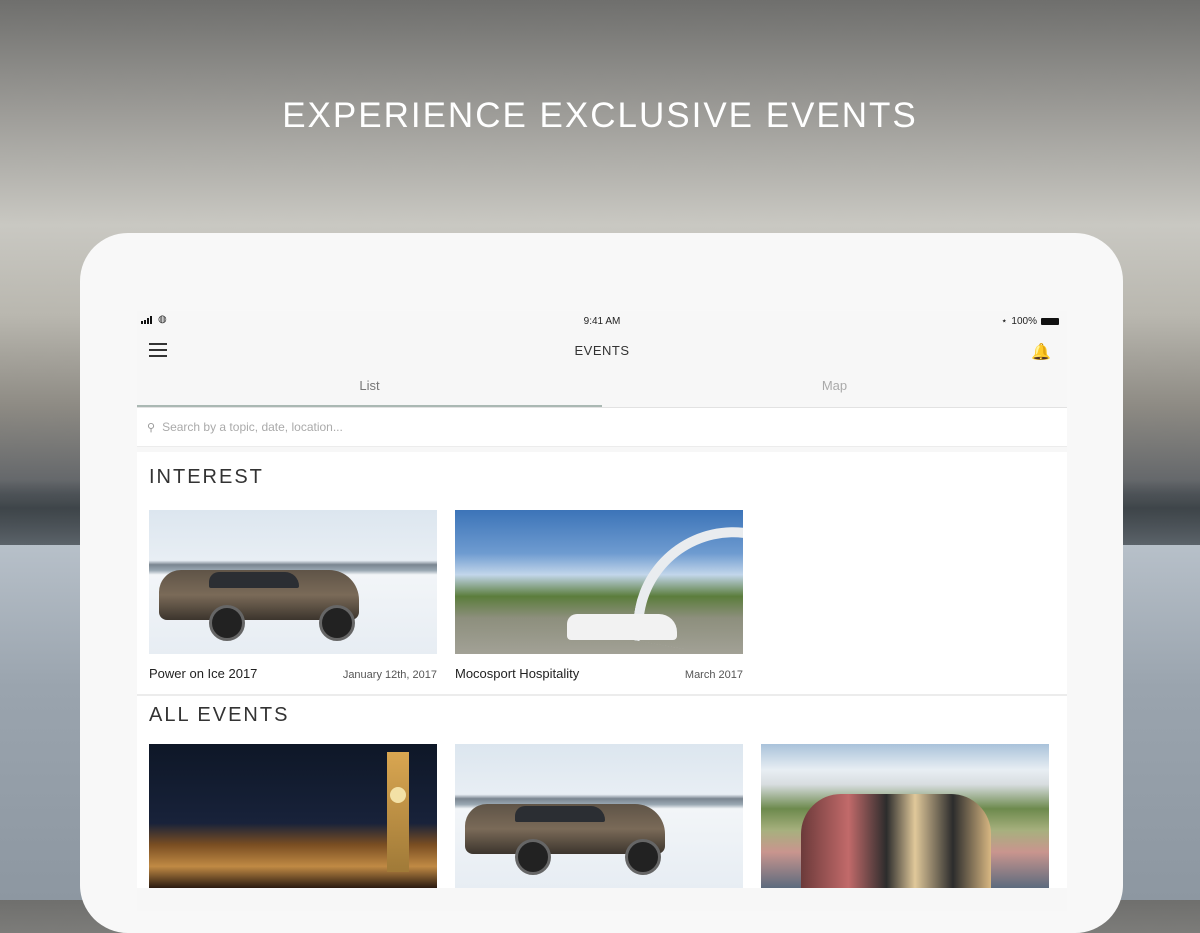 The height and width of the screenshot is (933, 1200). What do you see at coordinates (219, 715) in the screenshot?
I see `all-events-heading: ALL EVENTS` at bounding box center [219, 715].